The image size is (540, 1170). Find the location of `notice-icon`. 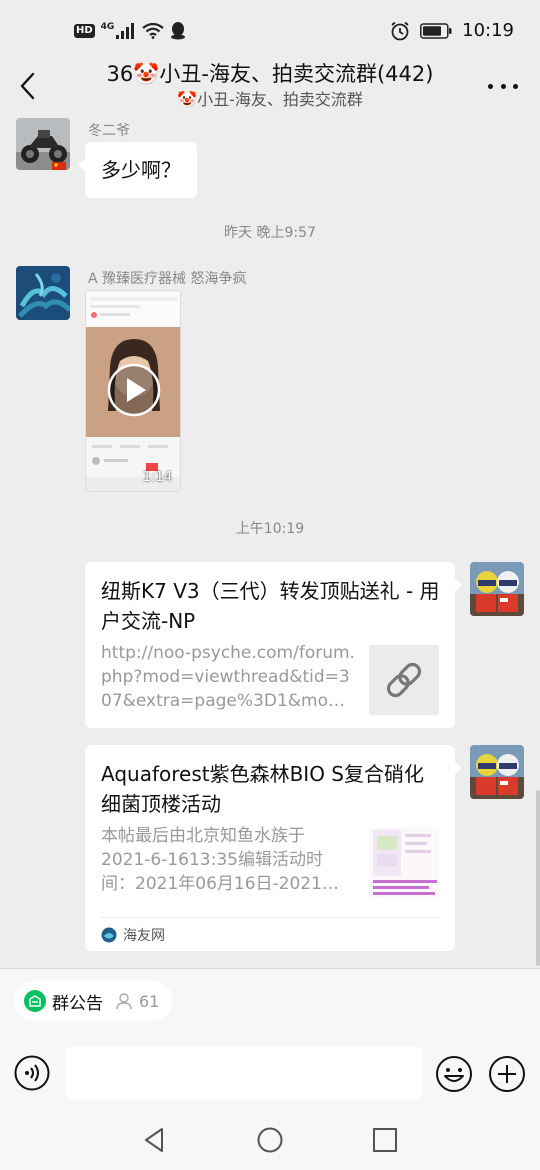

notice-icon is located at coordinates (35, 1001).